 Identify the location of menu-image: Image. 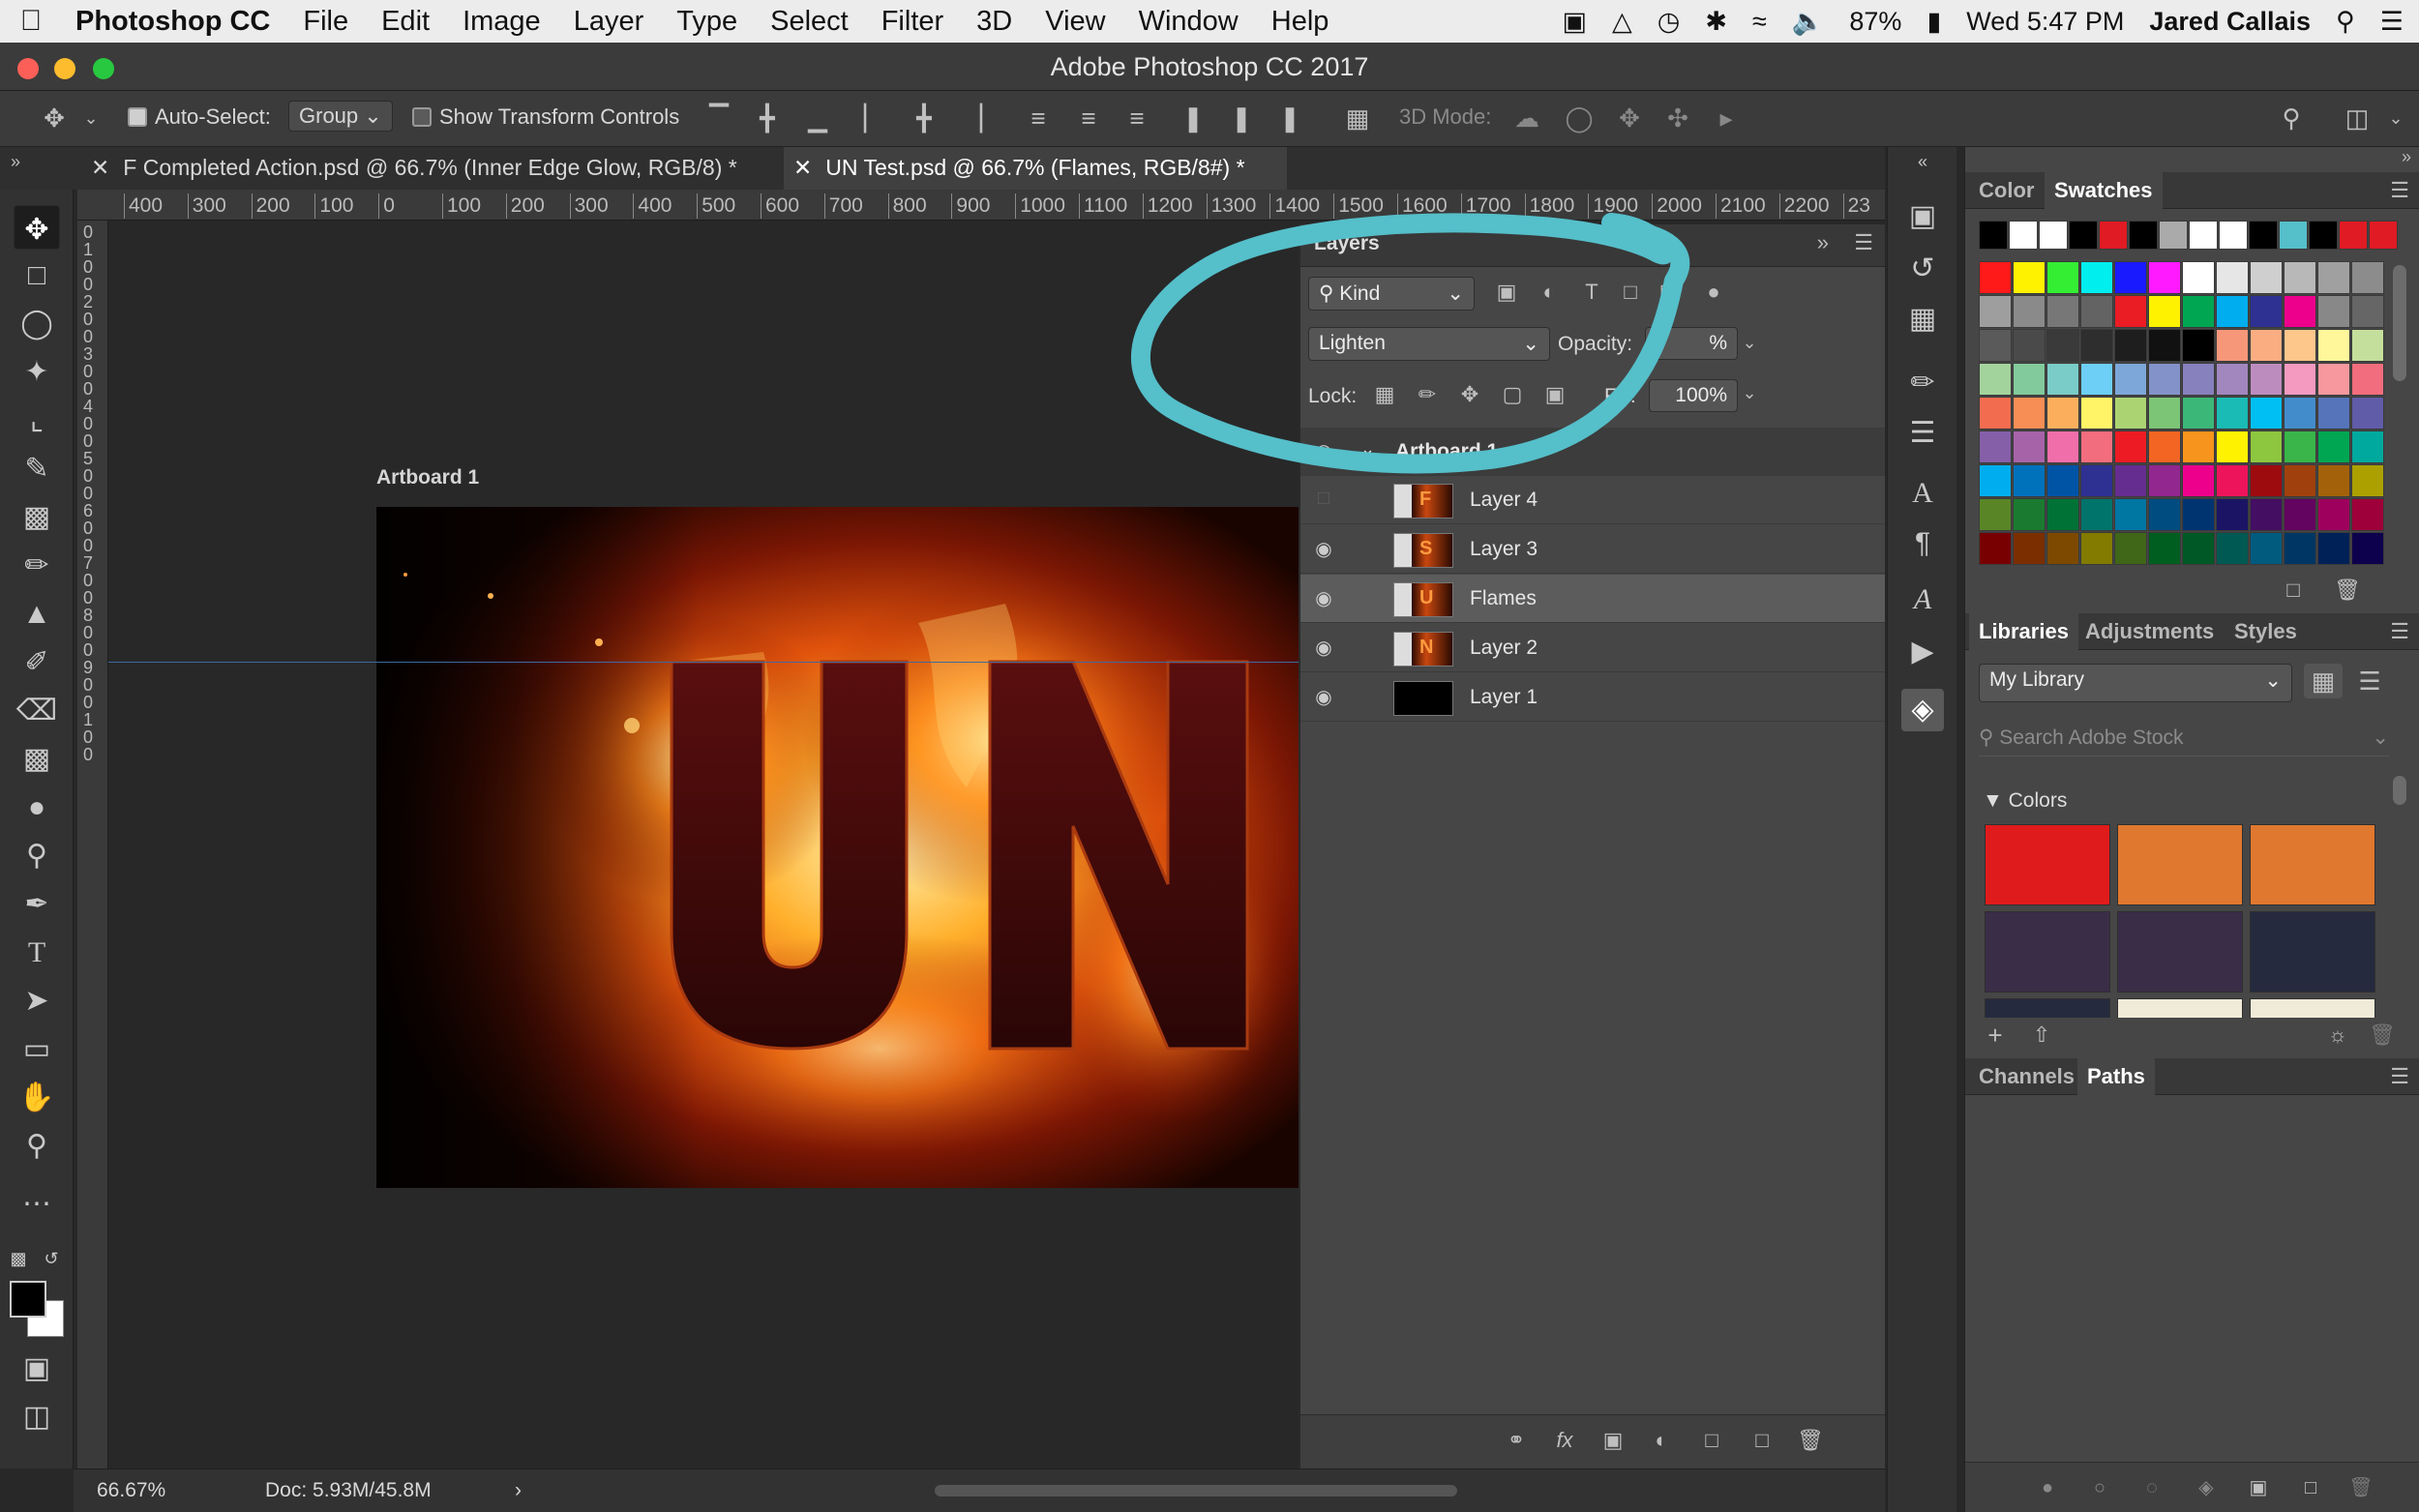
(502, 22).